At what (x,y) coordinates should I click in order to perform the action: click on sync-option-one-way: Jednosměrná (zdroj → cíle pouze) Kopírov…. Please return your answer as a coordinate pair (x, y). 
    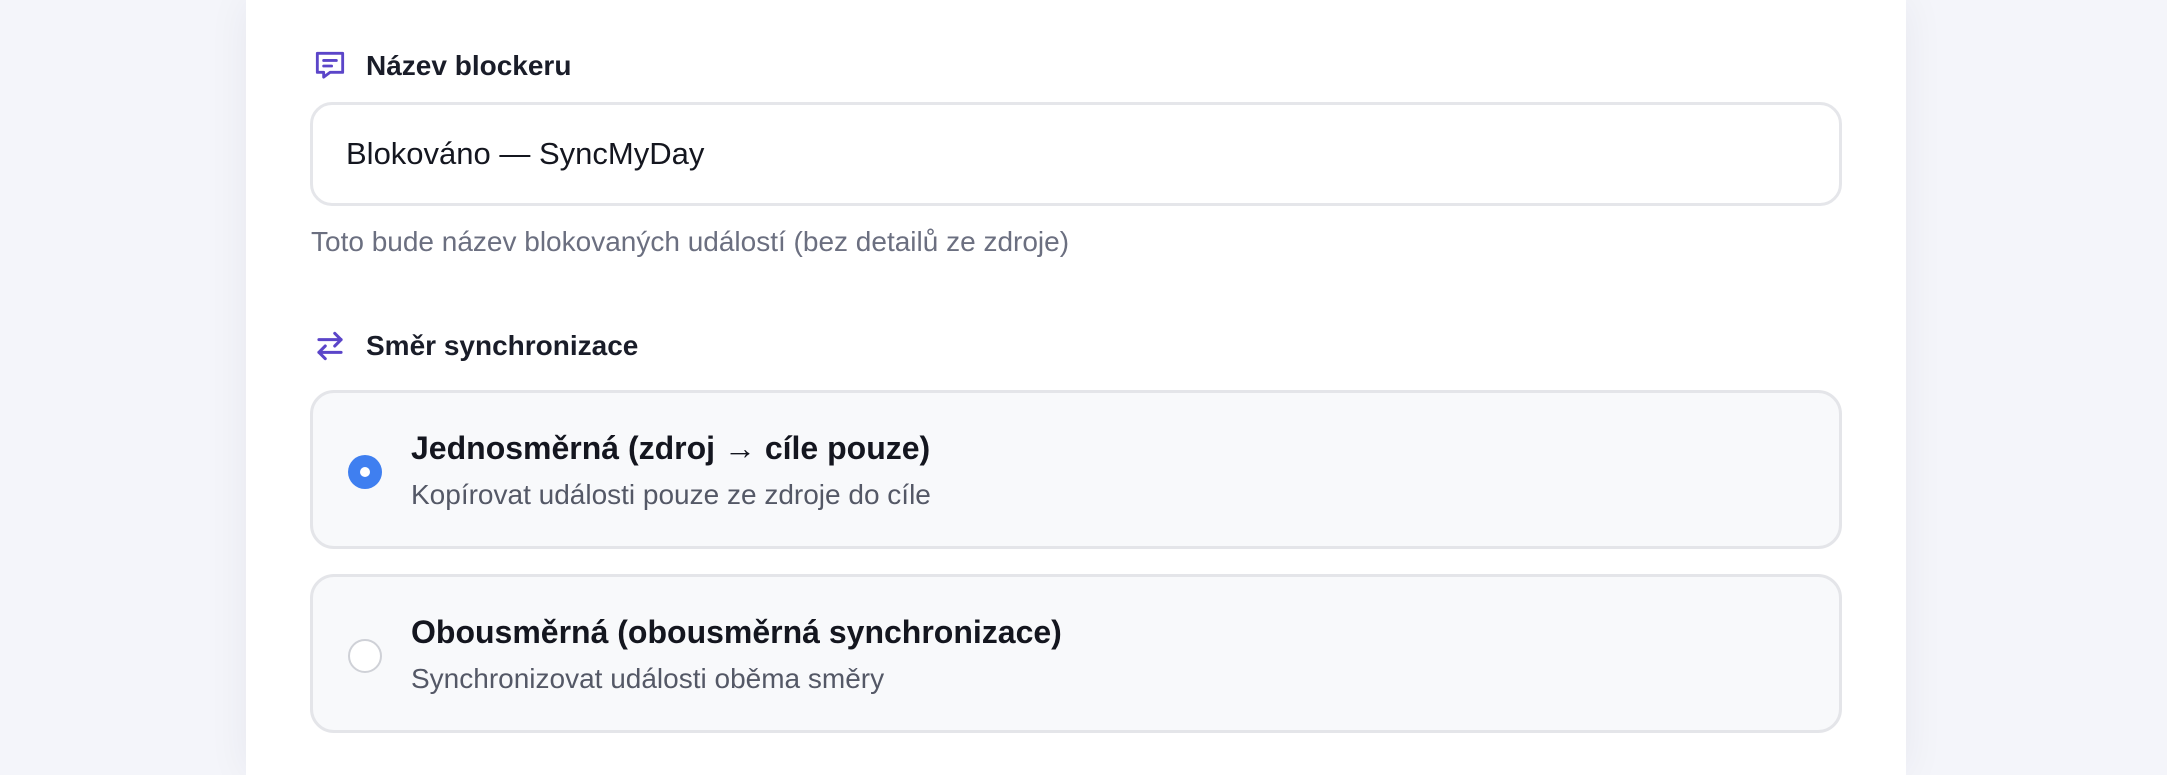
    Looking at the image, I should click on (1076, 469).